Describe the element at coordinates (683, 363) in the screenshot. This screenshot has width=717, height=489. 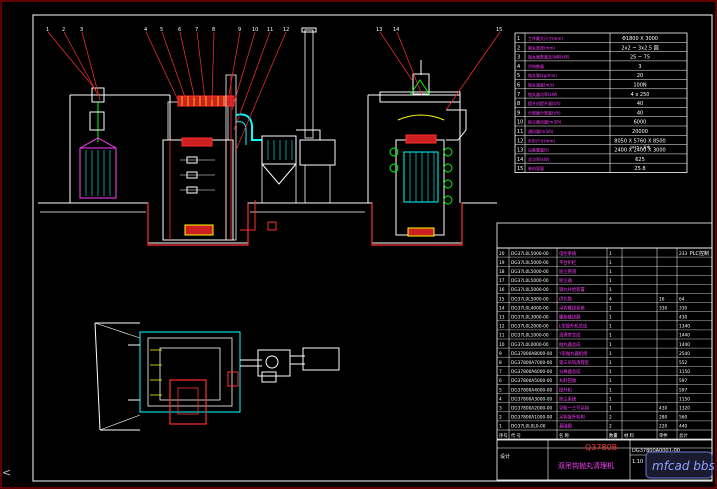
I see `part-total-weight: 552` at that location.